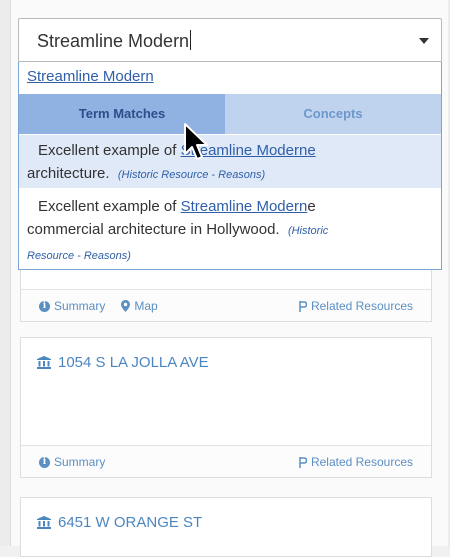 The height and width of the screenshot is (557, 450). Describe the element at coordinates (226, 527) in the screenshot. I see `result-card: 6451 W ORANGE ST` at that location.